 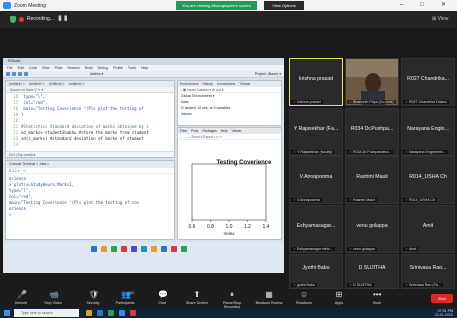 I want to click on participant-tile: krishna prasad ✕krishna prasad, so click(x=316, y=82).